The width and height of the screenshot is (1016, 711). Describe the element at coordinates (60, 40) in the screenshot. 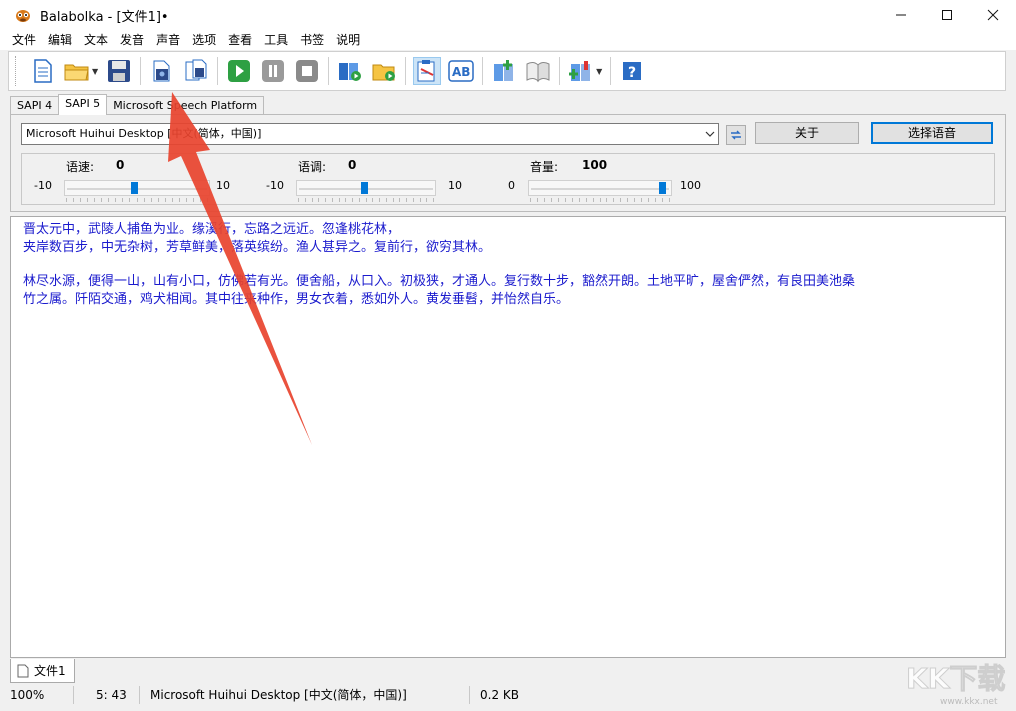

I see `menu-edit: 编辑` at that location.